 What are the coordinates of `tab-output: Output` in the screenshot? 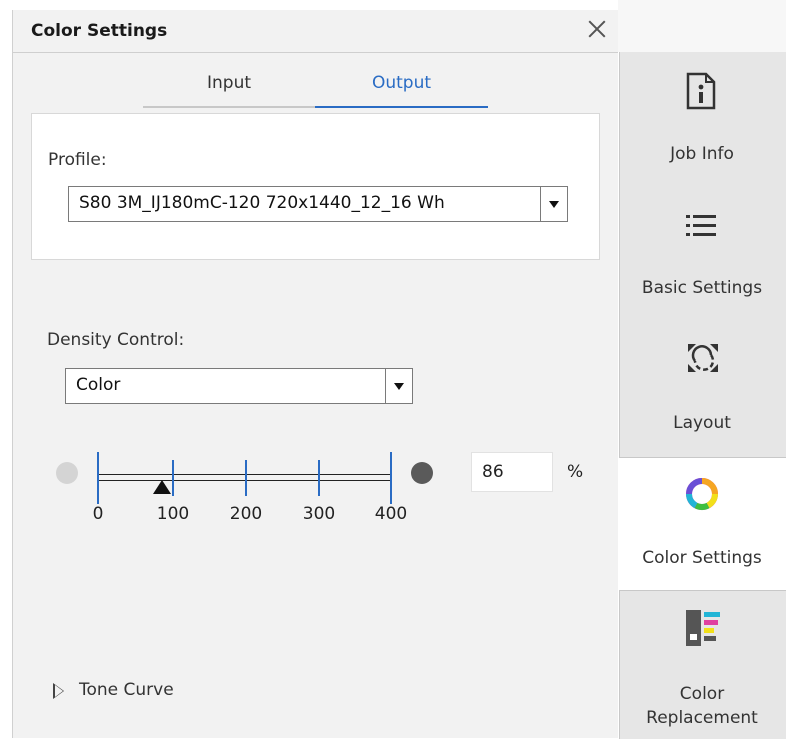 It's located at (401, 88).